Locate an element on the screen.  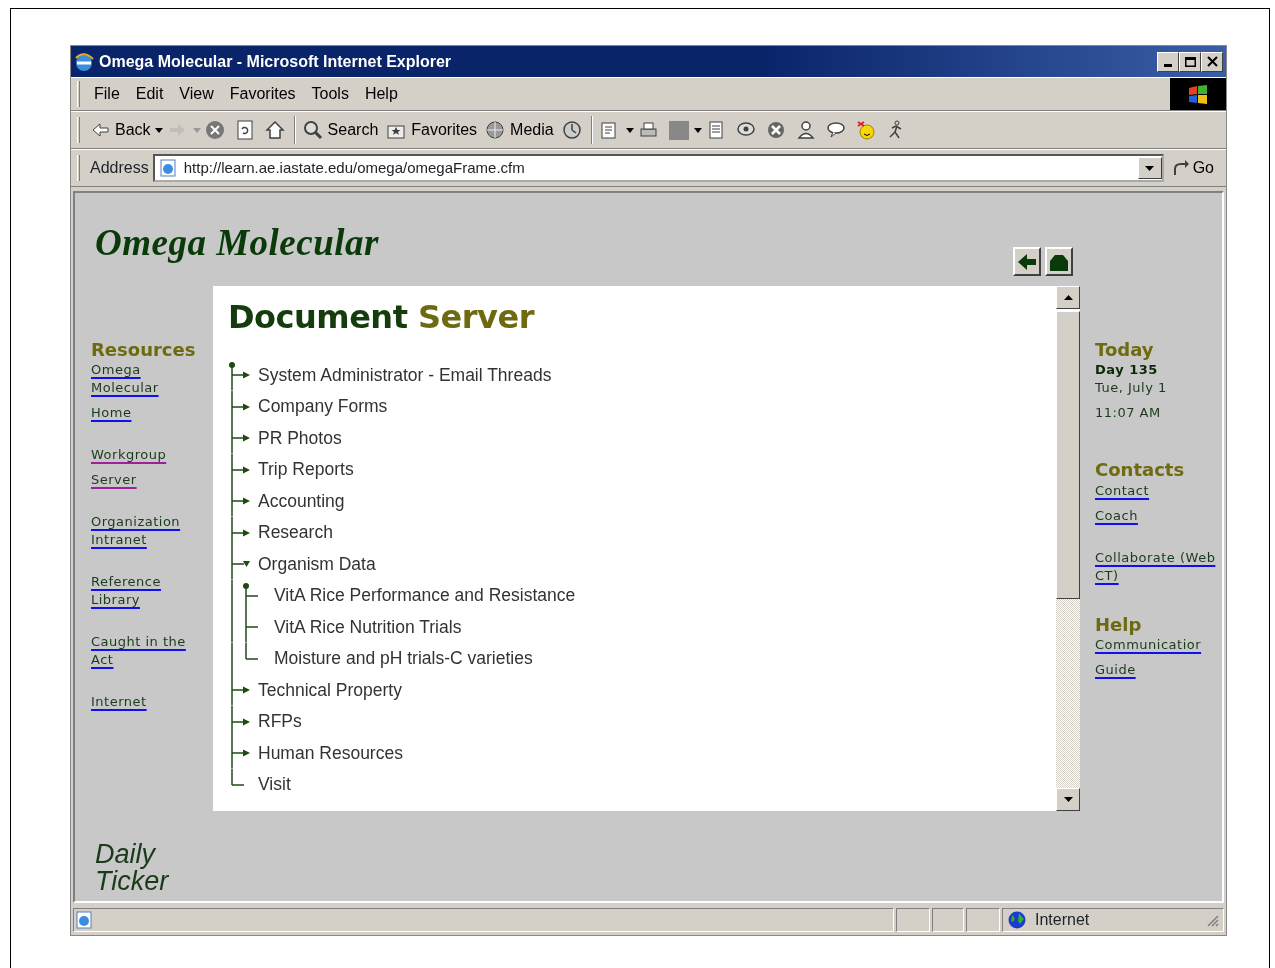
time-text: 11:07 AM is located at coordinates (1128, 413).